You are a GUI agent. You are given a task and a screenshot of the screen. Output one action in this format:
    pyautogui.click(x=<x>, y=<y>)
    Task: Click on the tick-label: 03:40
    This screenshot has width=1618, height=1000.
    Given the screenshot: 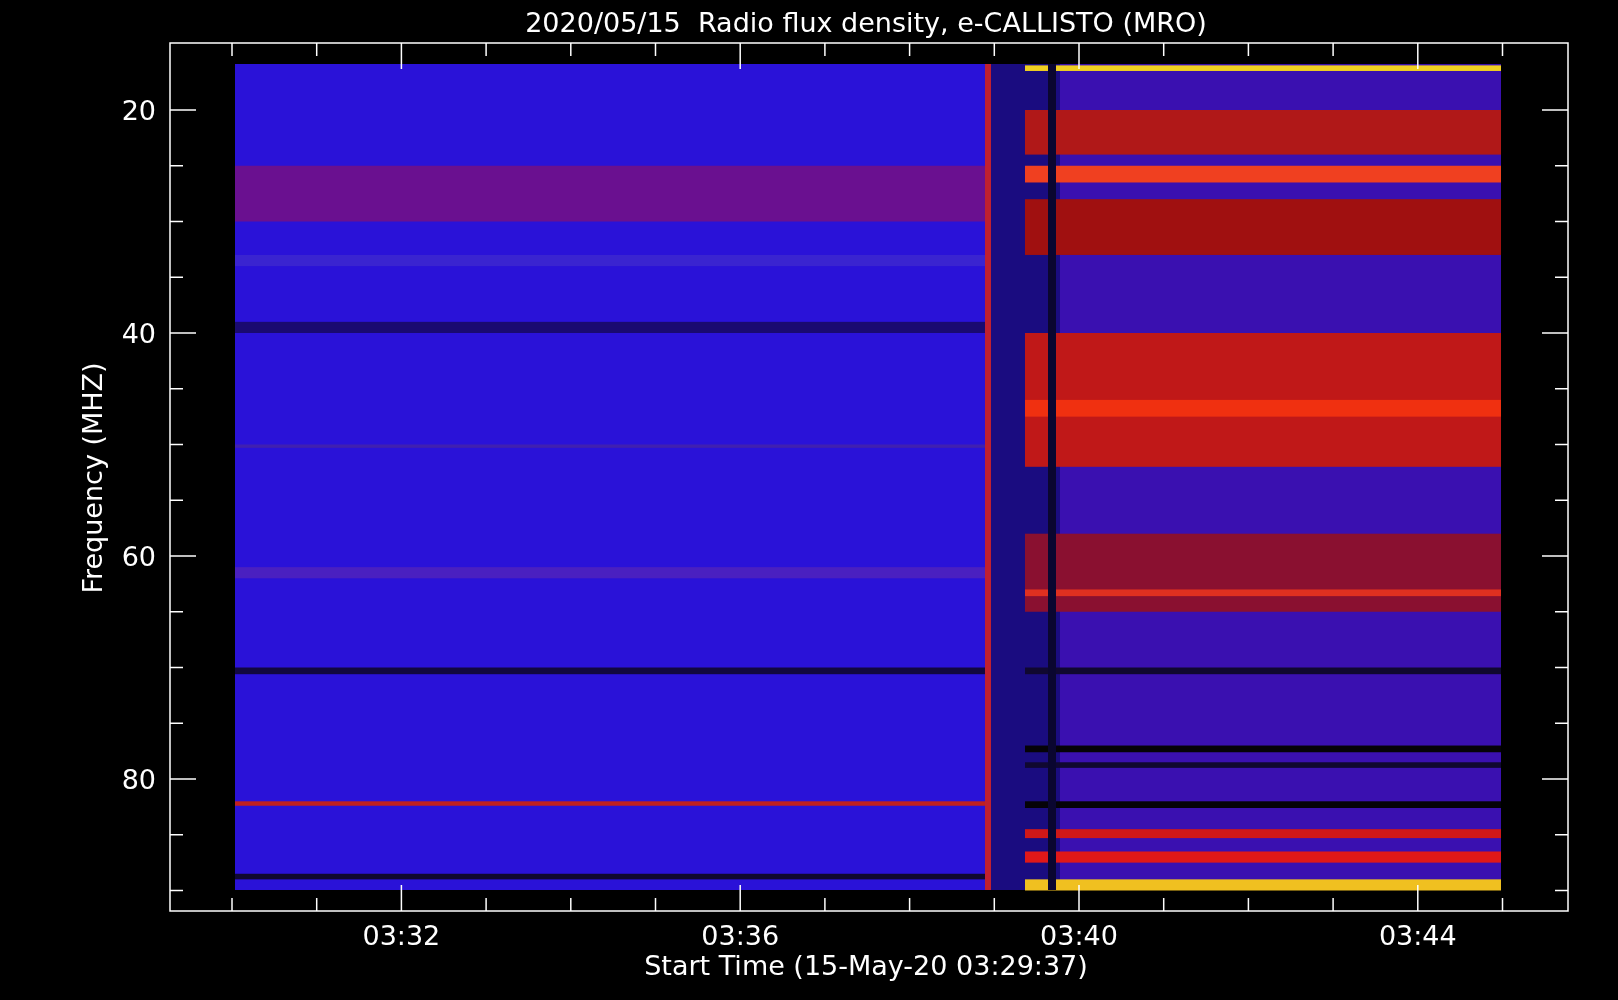 What is the action you would take?
    pyautogui.click(x=1079, y=935)
    